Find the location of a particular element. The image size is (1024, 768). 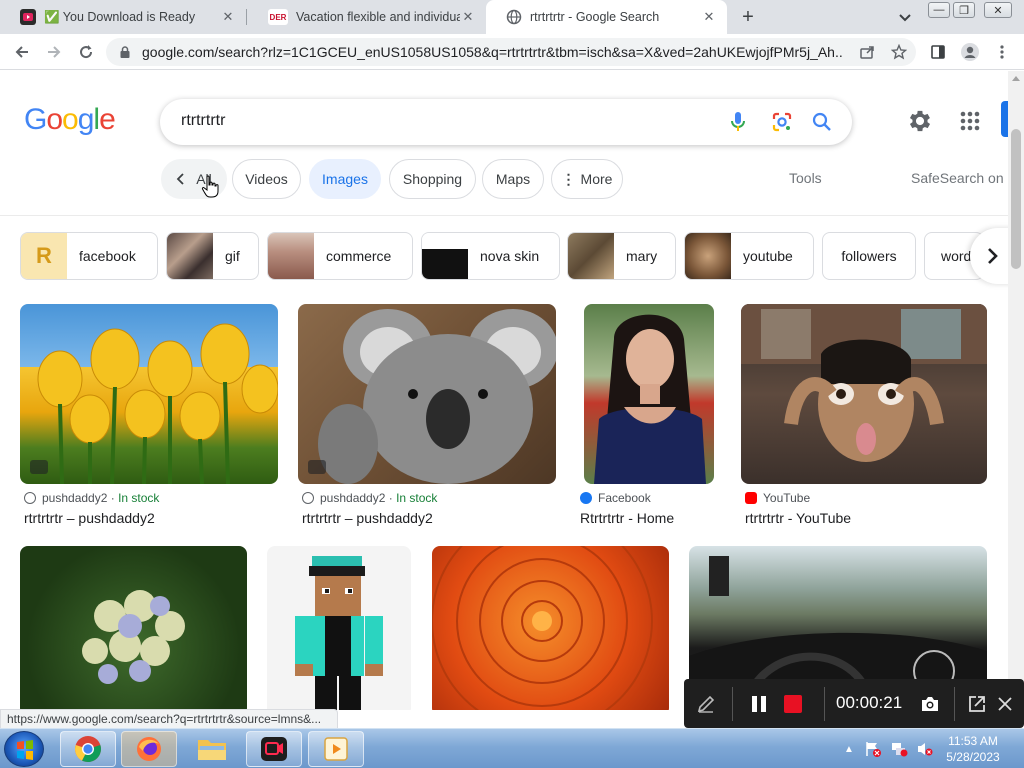

image-result-funny-face is located at coordinates (864, 394).